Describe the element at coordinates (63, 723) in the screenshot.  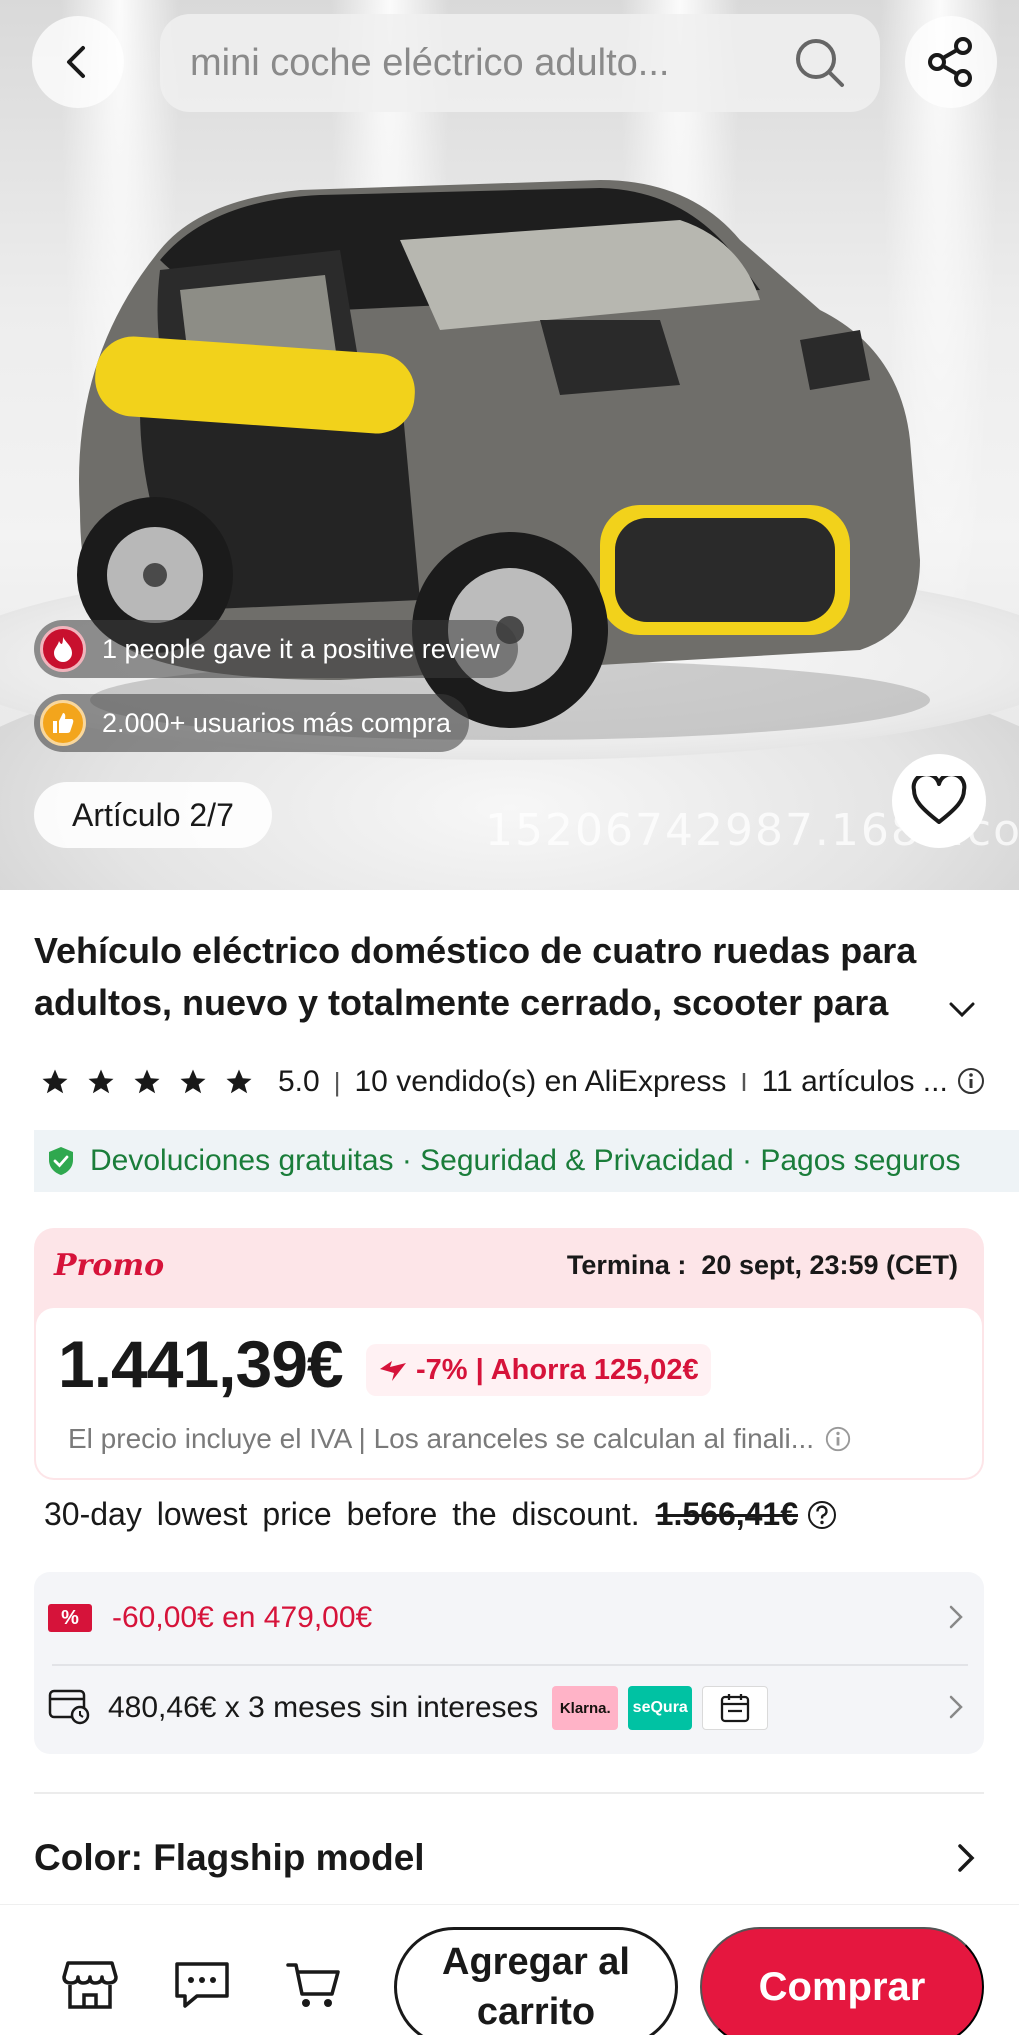
I see `thumbs-up-icon` at that location.